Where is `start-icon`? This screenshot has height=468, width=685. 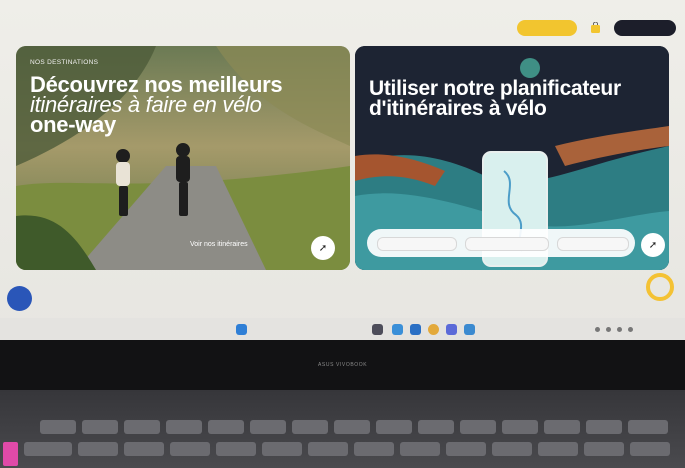 start-icon is located at coordinates (241, 329).